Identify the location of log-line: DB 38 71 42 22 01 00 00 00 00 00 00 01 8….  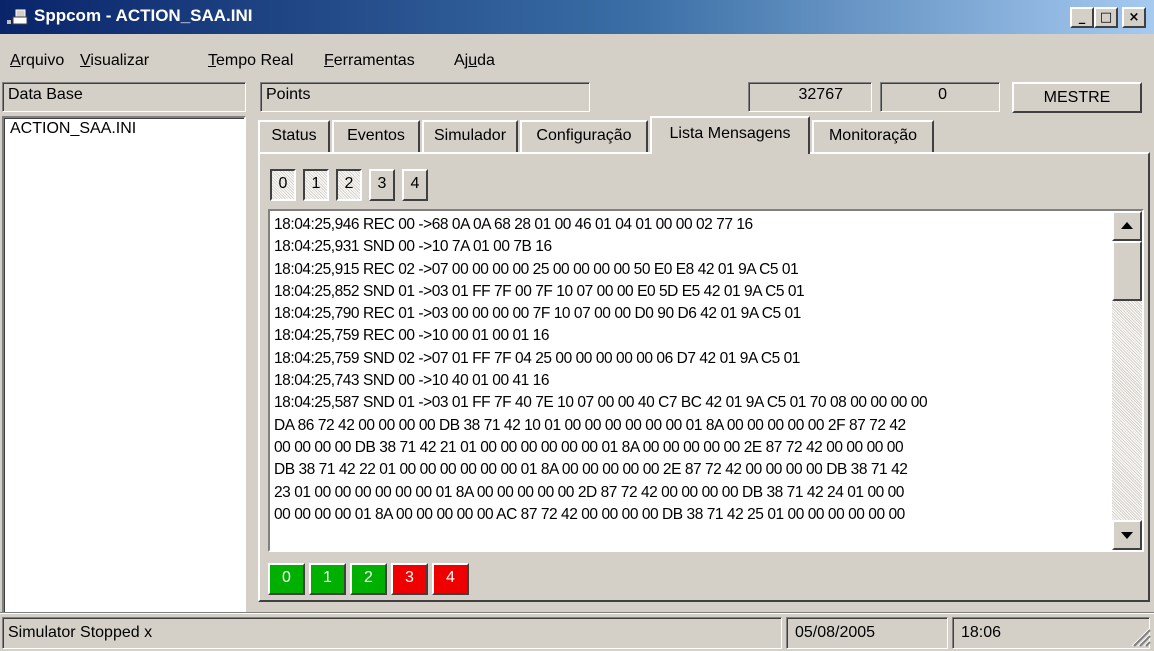
(591, 470).